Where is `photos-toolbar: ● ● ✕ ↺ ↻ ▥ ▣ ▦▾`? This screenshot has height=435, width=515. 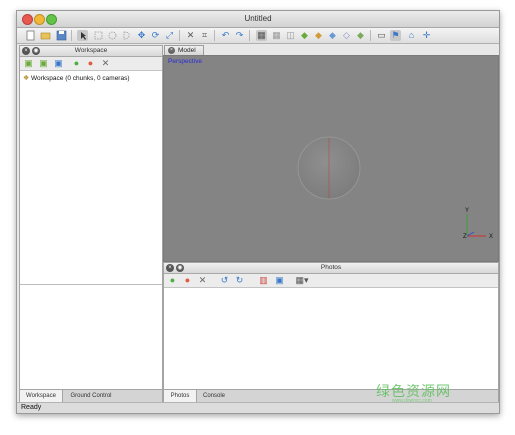
photos-toolbar: ● ● ✕ ↺ ↻ ▥ ▣ ▦▾ is located at coordinates (331, 281).